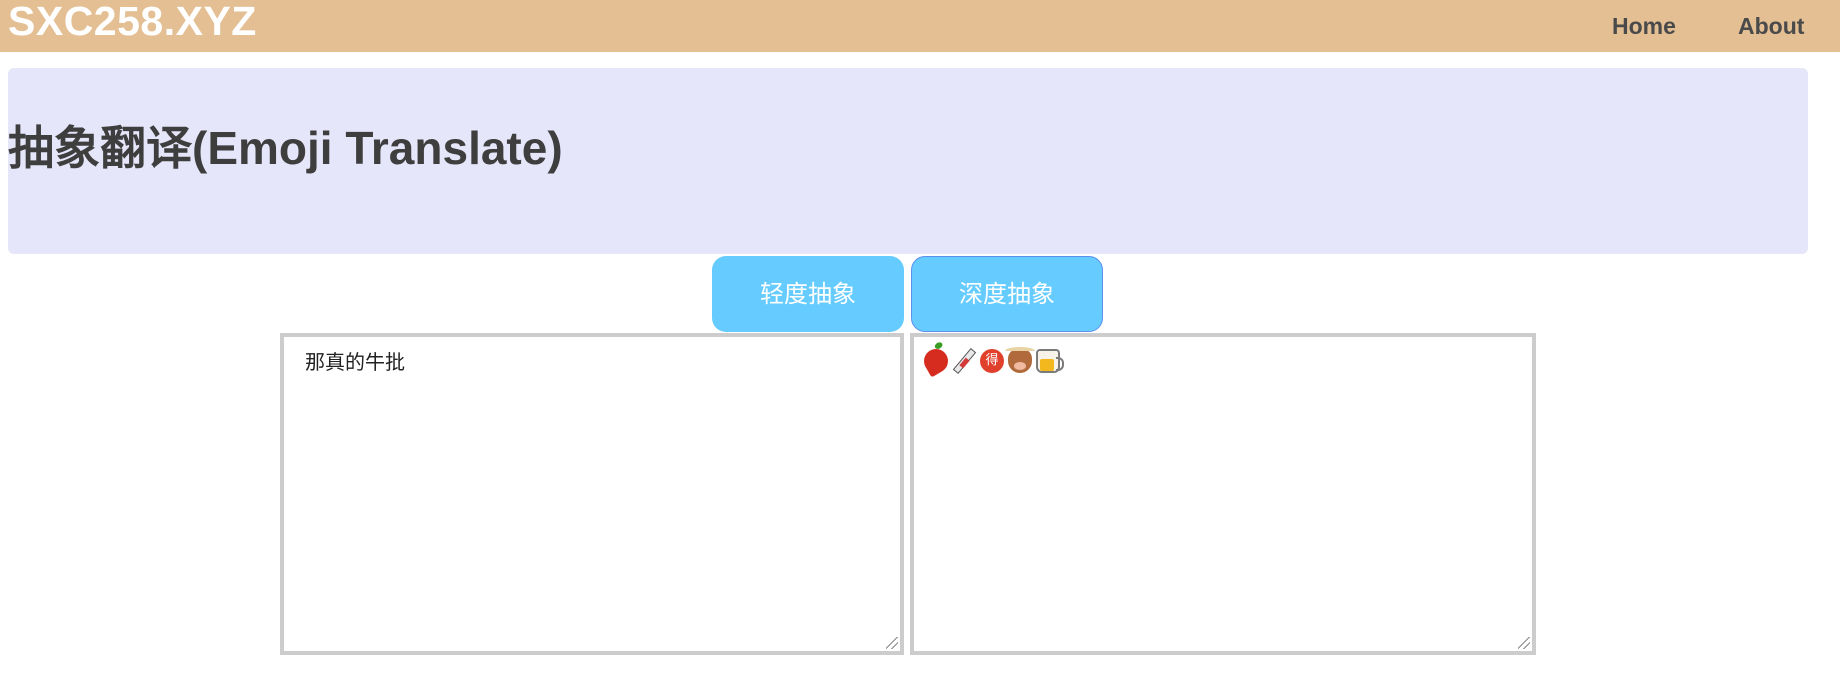 This screenshot has width=1840, height=680. I want to click on ox-face-icon, so click(1020, 360).